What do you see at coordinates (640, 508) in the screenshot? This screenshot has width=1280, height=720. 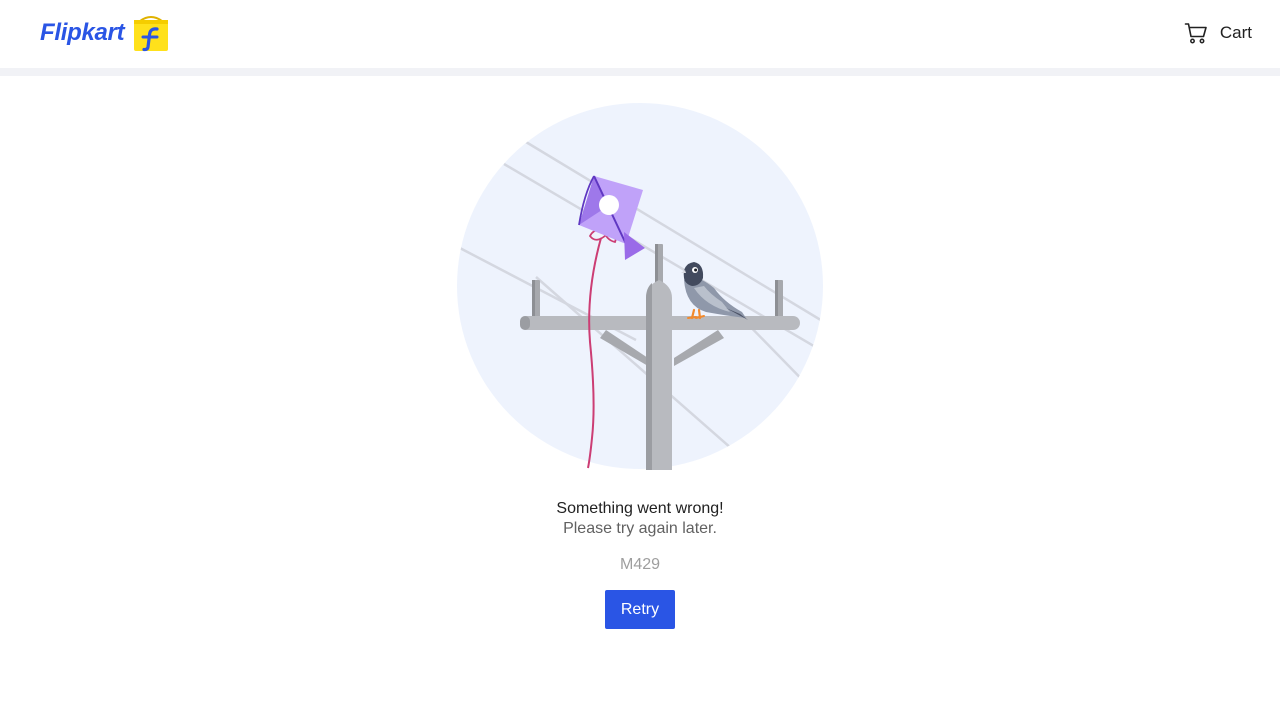 I see `error-title: Something went wrong!` at bounding box center [640, 508].